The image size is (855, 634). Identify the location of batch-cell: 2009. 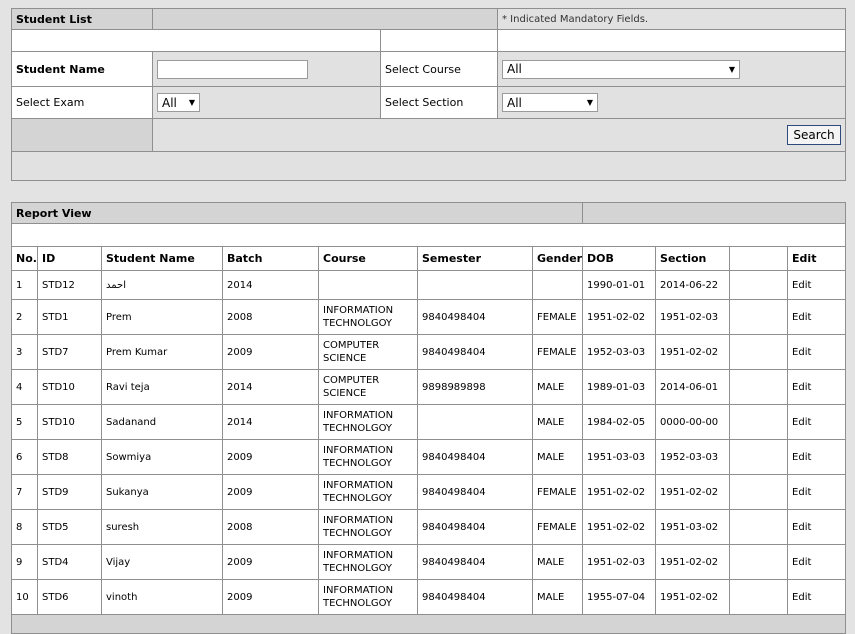
(270, 562).